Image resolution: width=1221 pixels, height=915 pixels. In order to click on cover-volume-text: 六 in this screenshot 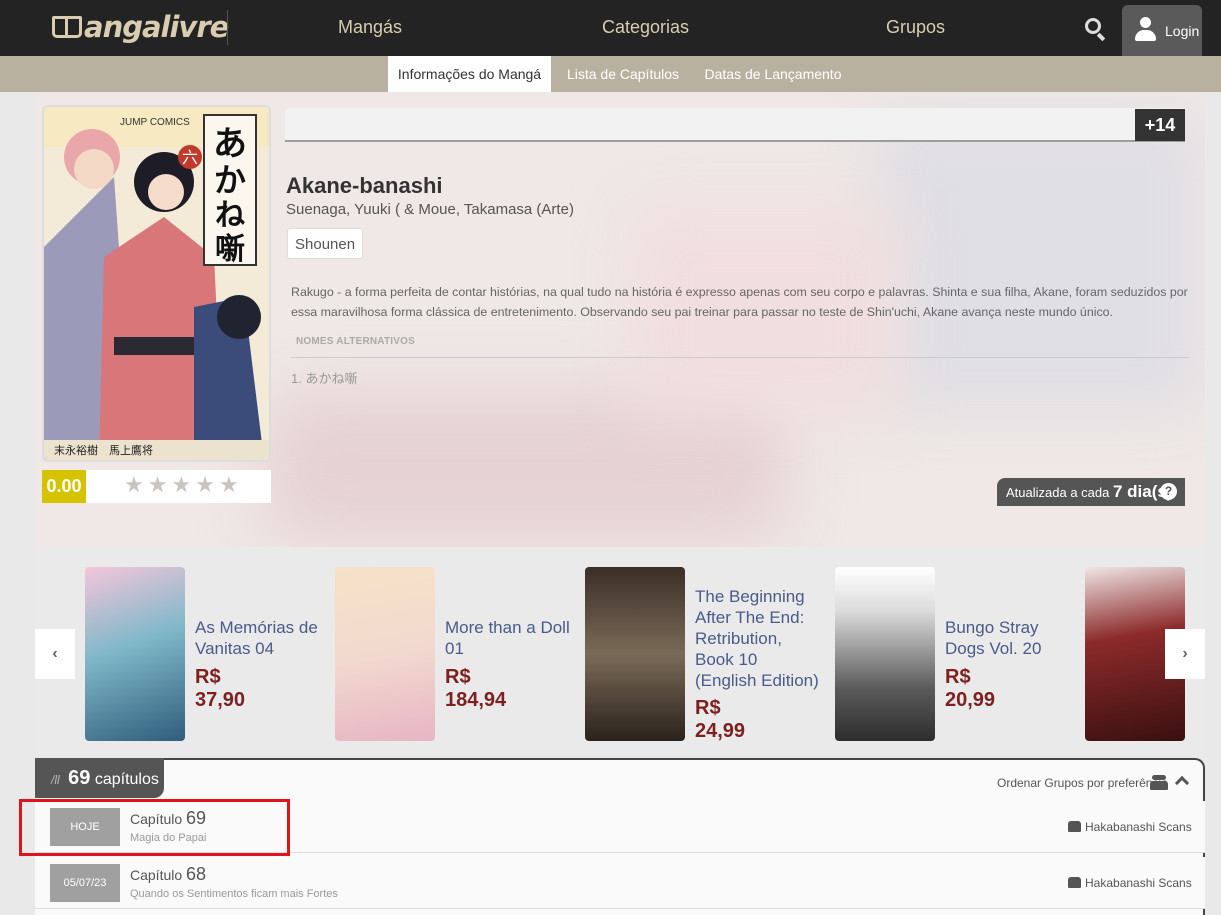, I will do `click(190, 157)`.